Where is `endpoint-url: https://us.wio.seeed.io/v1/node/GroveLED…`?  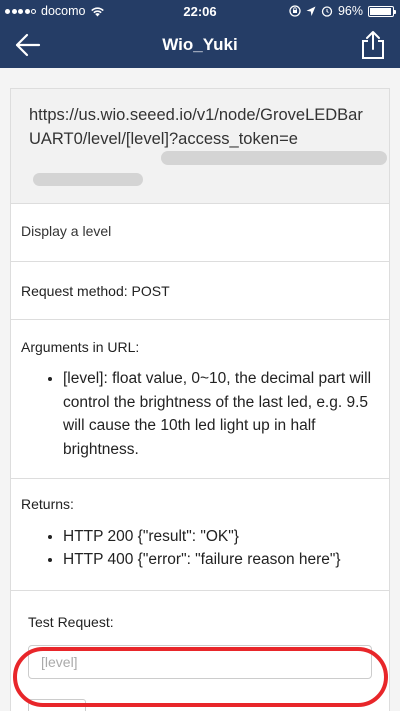 endpoint-url: https://us.wio.seeed.io/v1/node/GroveLED… is located at coordinates (196, 127).